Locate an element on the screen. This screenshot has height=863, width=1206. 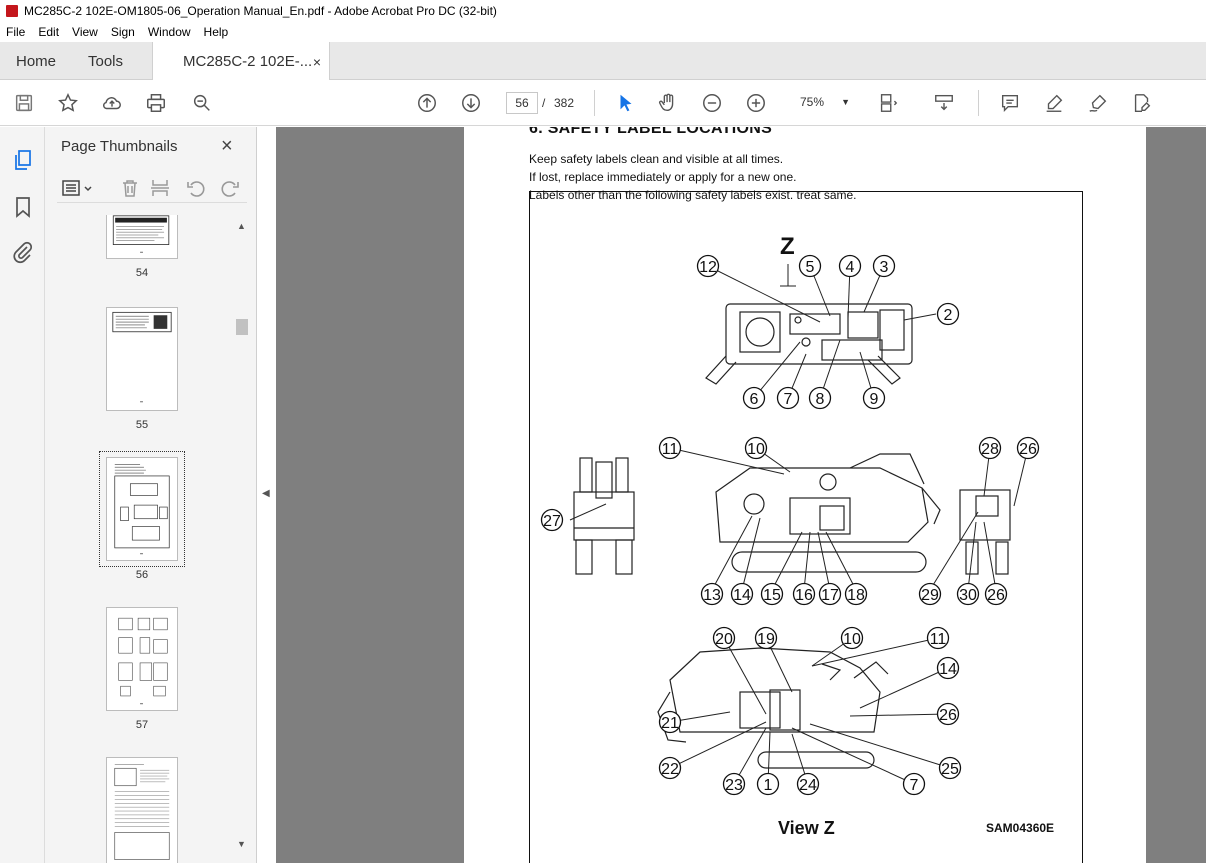
page-thumbnails-panel: Page Thumbnails × 54 55 56 57 ▲ ▼ is located at coordinates (151, 495).